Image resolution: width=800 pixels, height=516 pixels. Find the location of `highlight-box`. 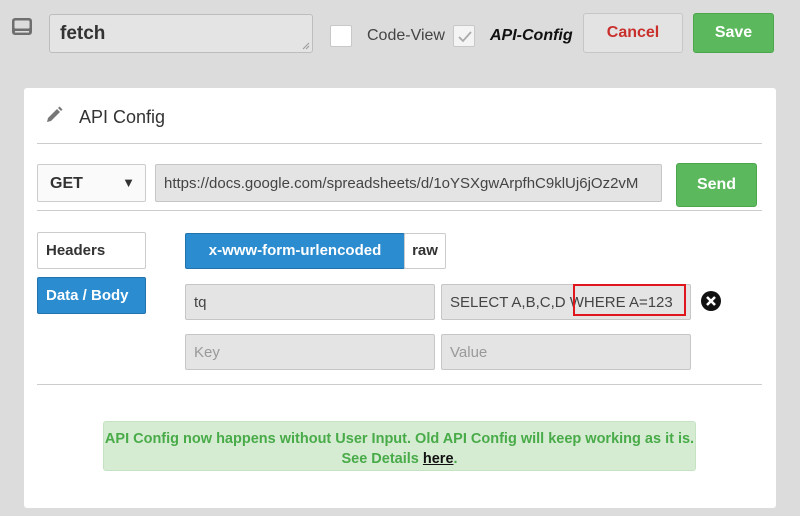

highlight-box is located at coordinates (629, 300).